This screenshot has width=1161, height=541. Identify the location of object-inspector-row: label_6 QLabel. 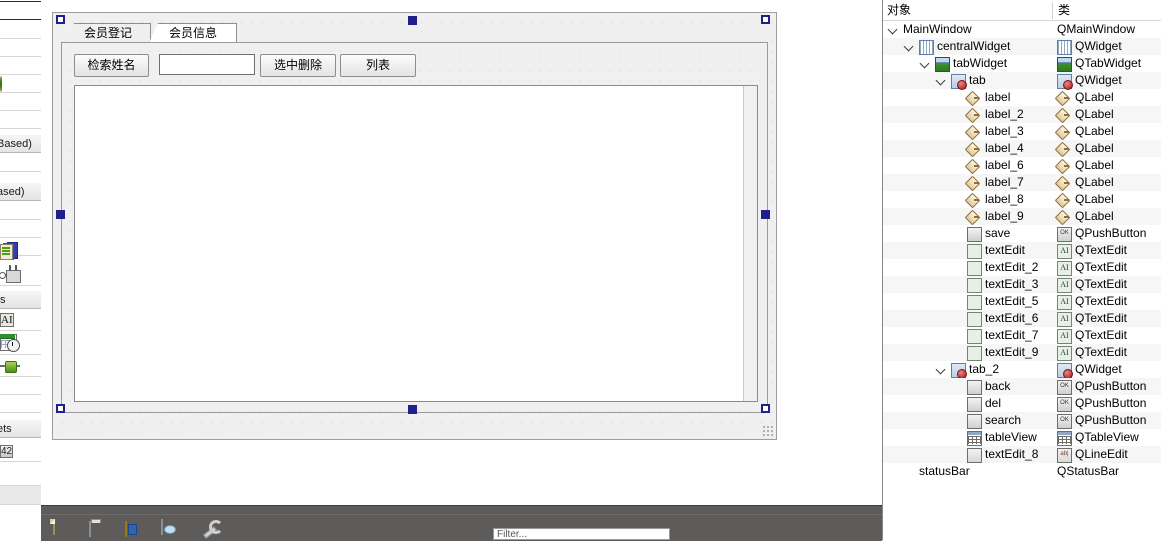
(1022, 165).